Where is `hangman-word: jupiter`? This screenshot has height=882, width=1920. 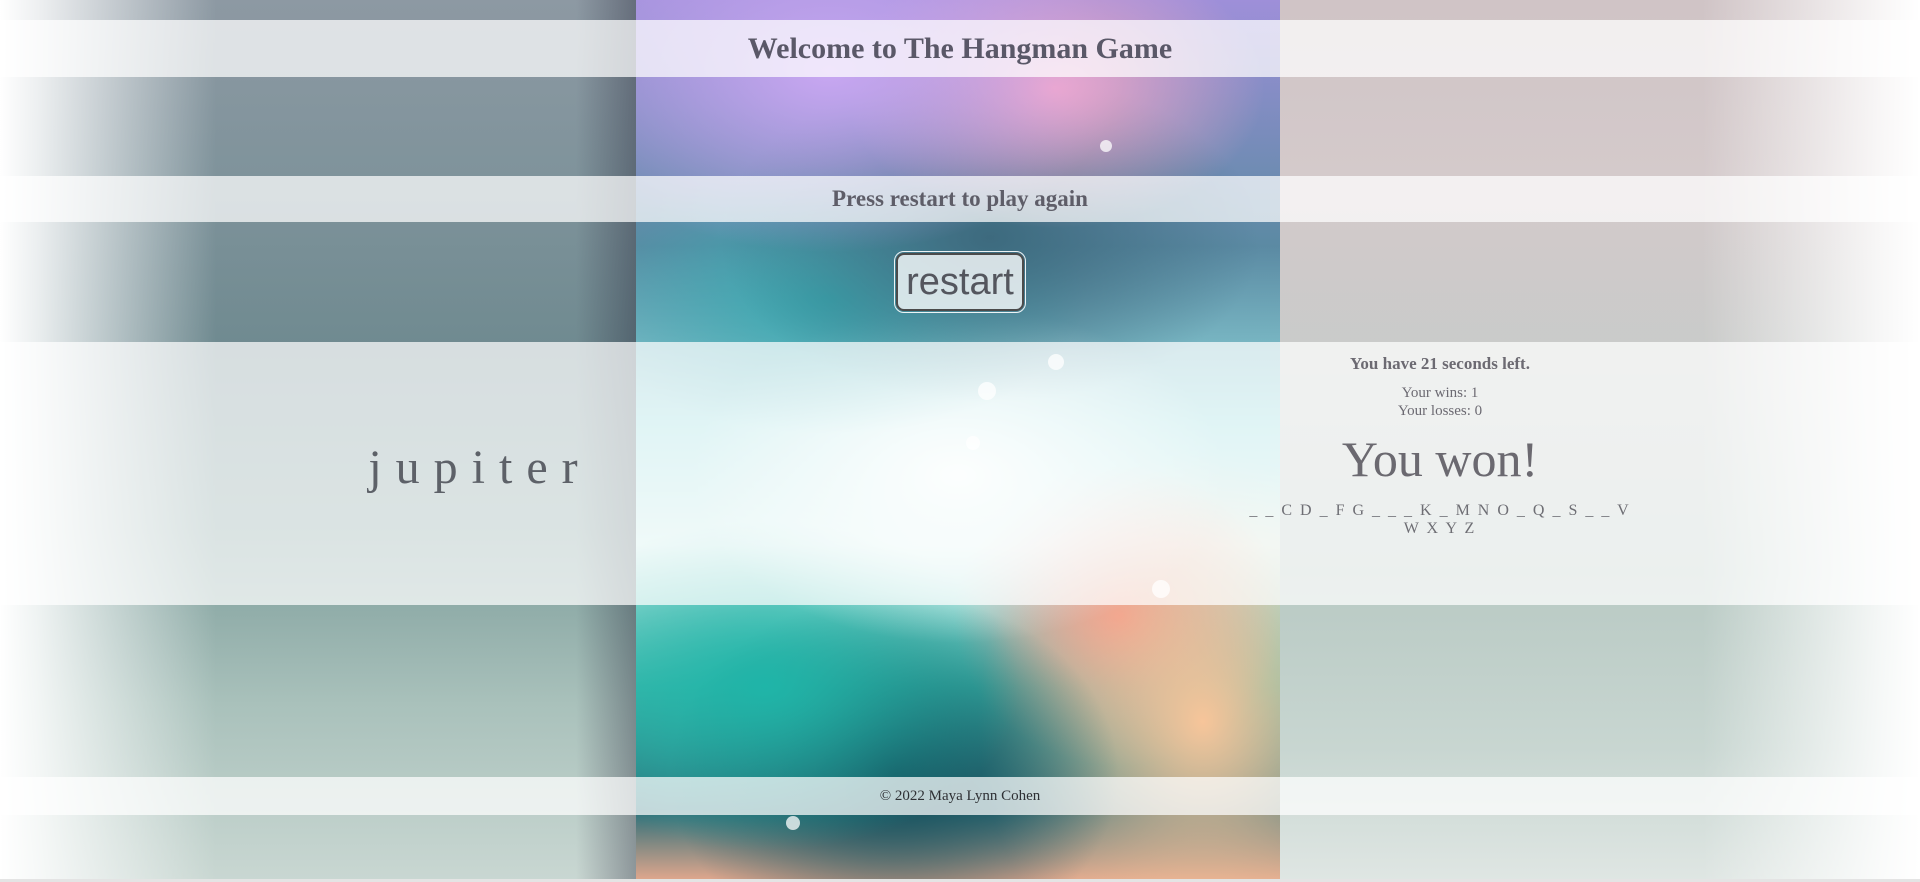
hangman-word: jupiter is located at coordinates (480, 467).